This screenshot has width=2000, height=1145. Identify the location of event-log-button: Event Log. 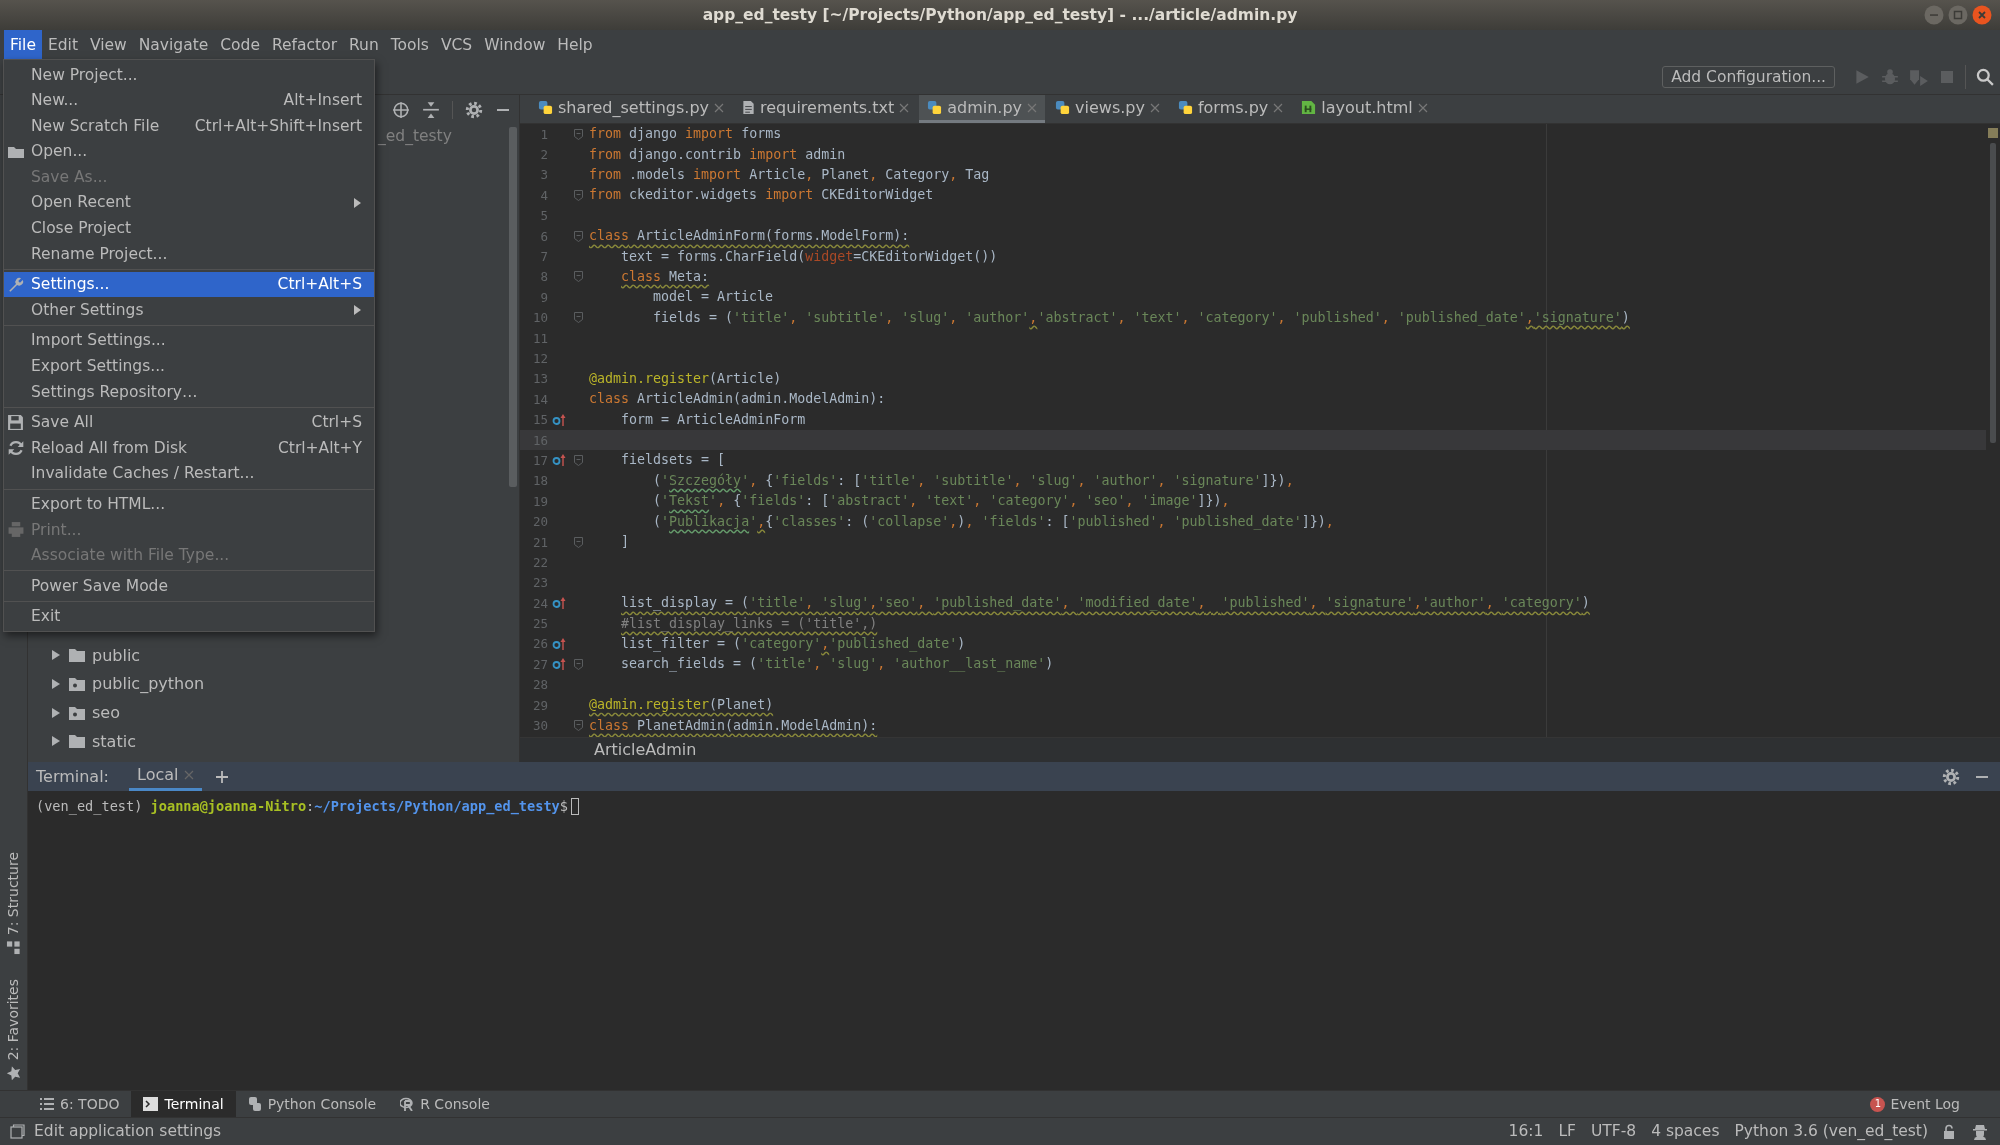
(1925, 1104).